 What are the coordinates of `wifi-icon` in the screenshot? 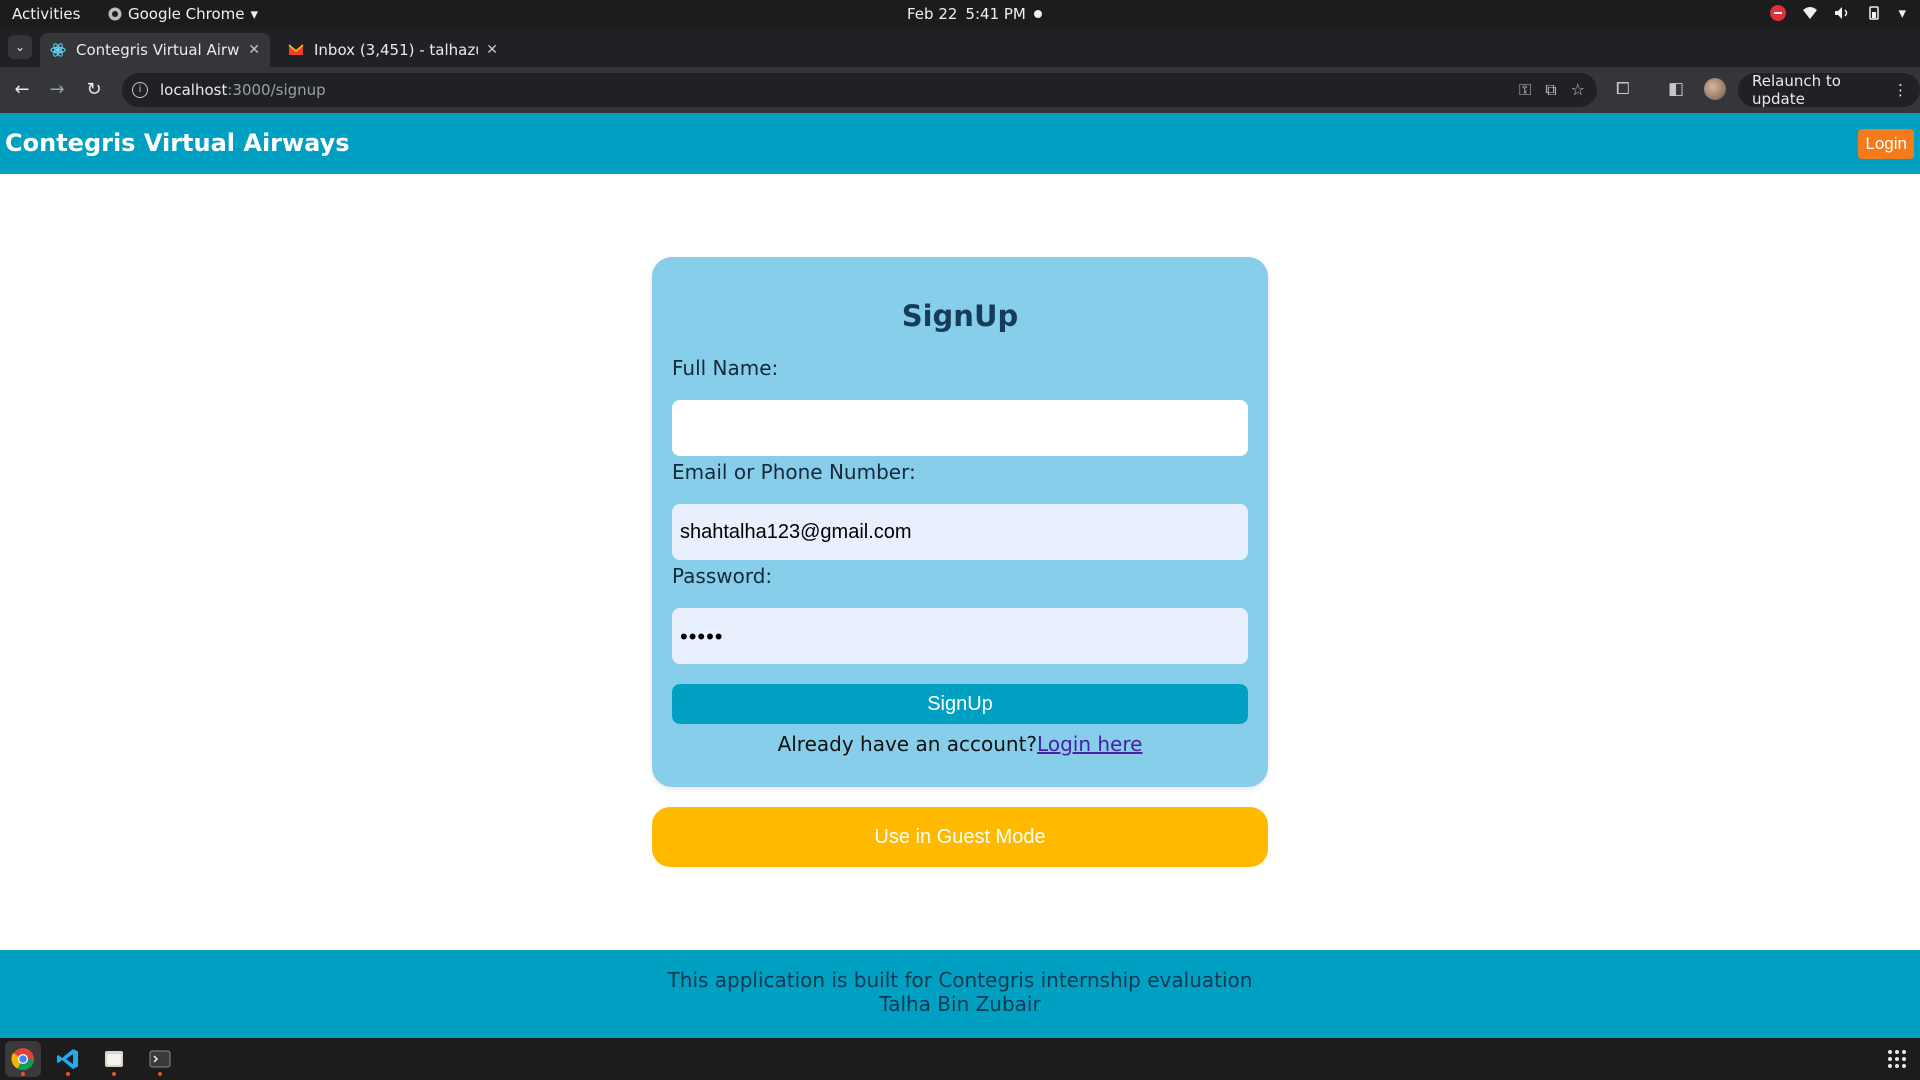 It's located at (1810, 13).